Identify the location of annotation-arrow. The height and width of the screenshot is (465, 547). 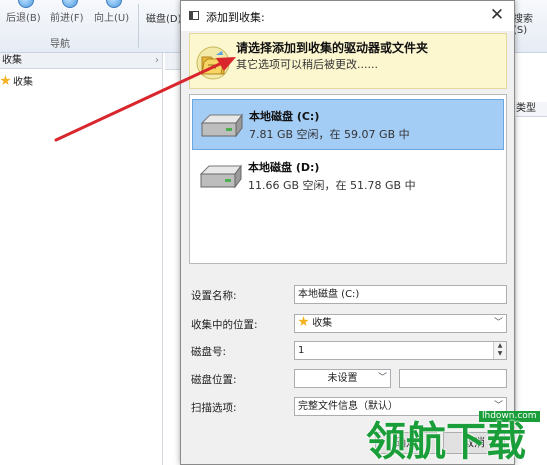
(145, 99).